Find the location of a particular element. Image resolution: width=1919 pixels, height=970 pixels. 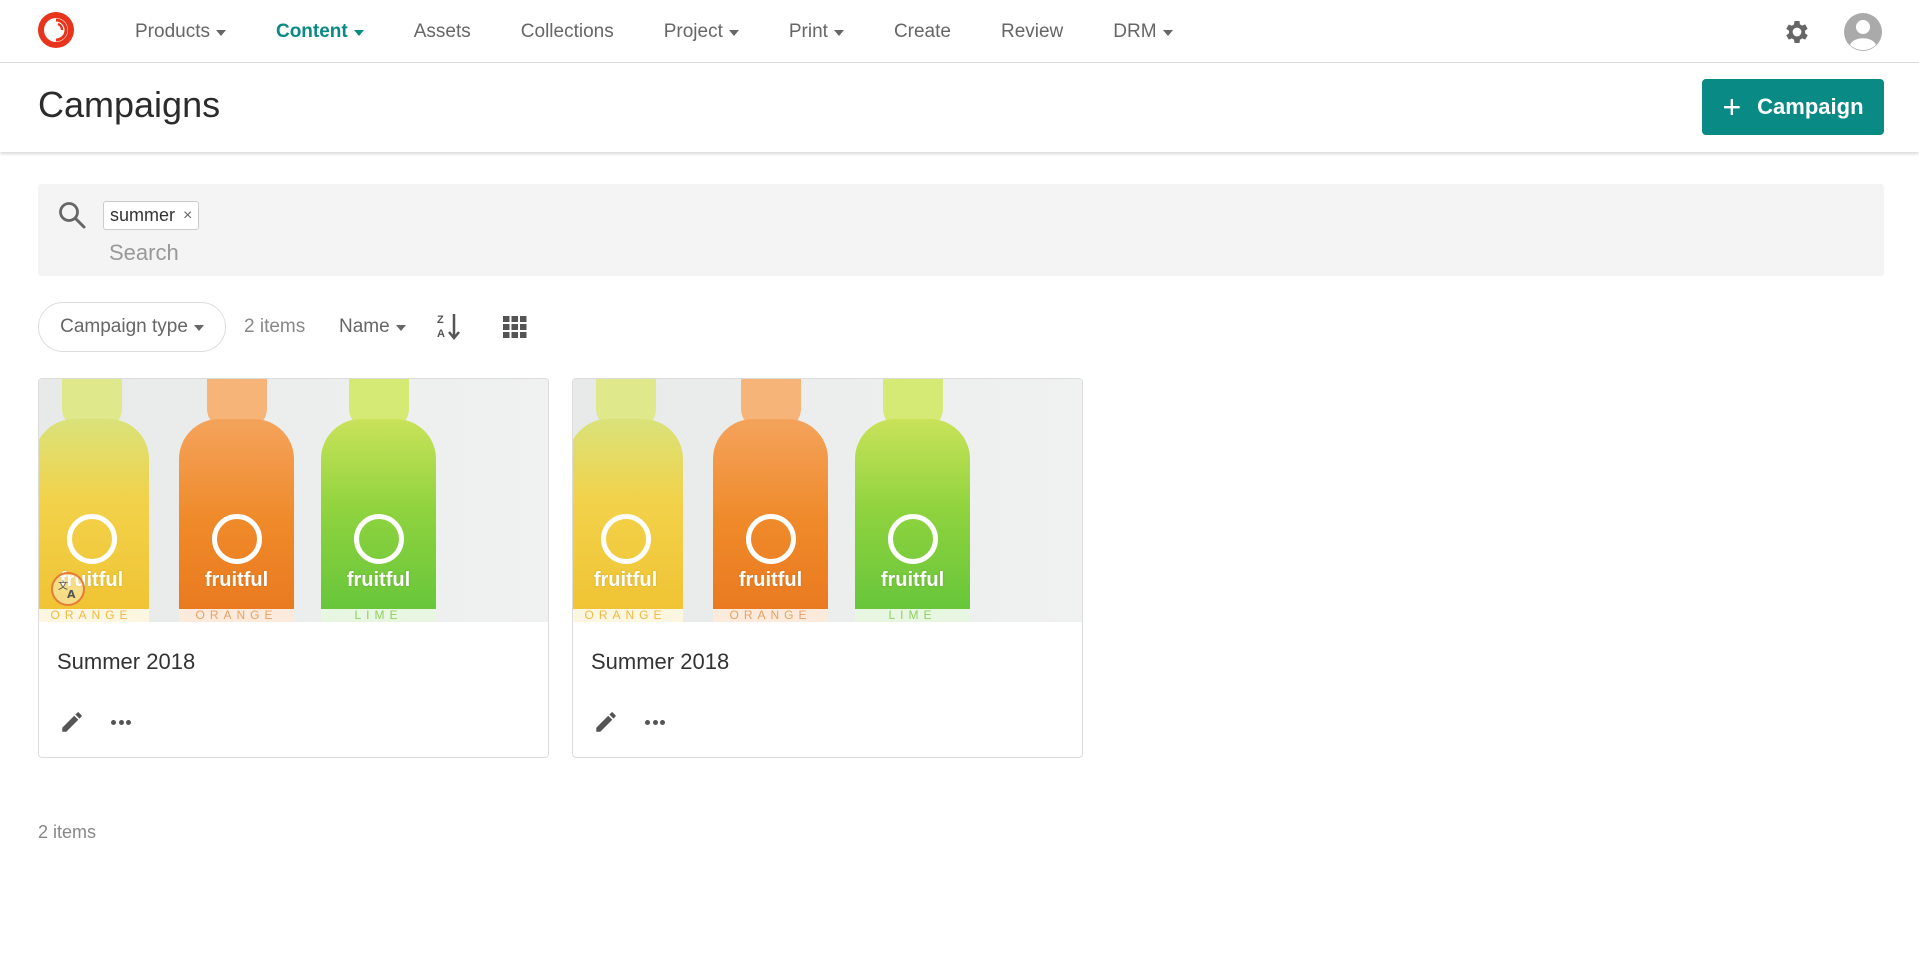

nav-item-create: Create is located at coordinates (922, 31).